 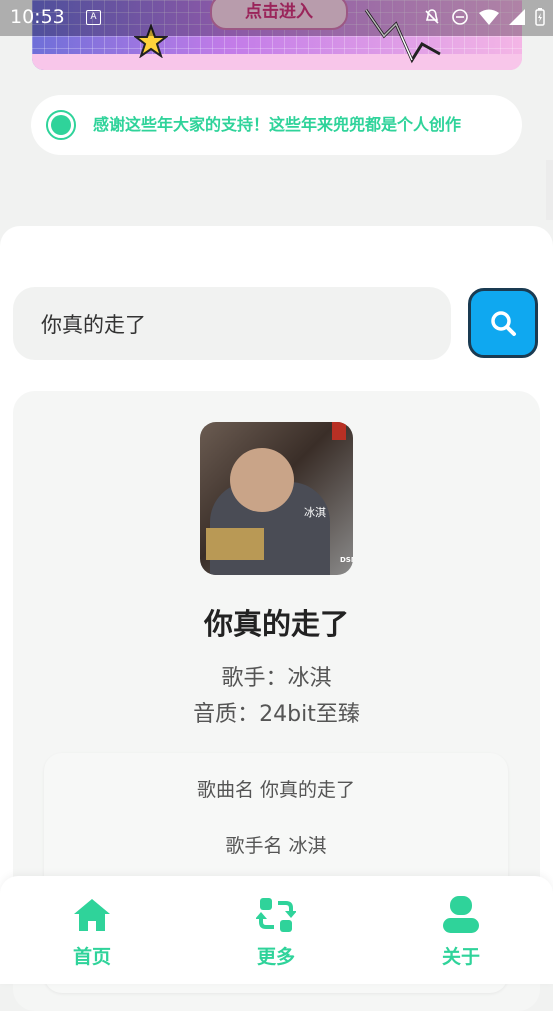 I want to click on song-name-line: 歌曲名 你真的走了, so click(x=276, y=790).